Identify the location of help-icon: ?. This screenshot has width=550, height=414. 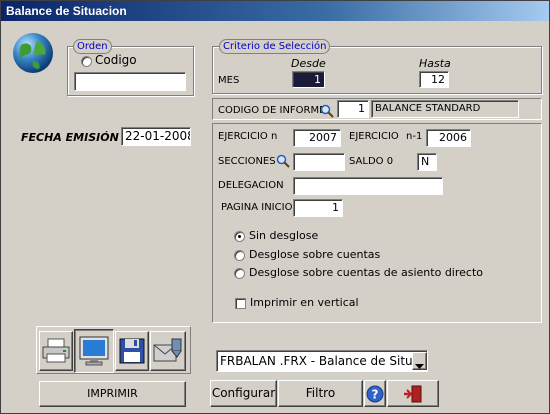
(375, 393).